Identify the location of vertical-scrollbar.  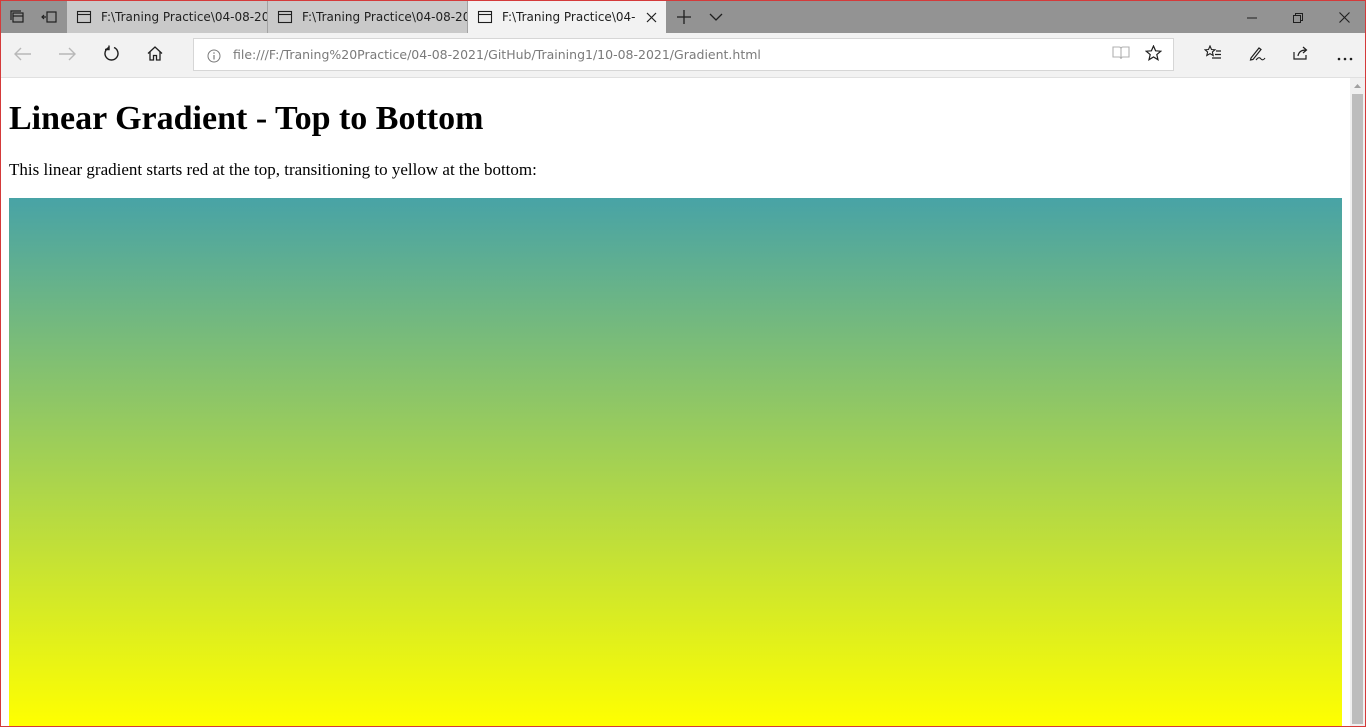
(1357, 402).